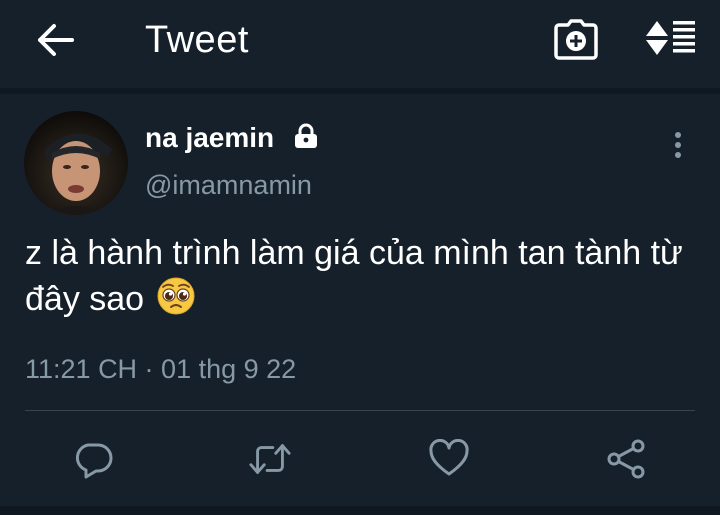  I want to click on reply-icon, so click(94, 461).